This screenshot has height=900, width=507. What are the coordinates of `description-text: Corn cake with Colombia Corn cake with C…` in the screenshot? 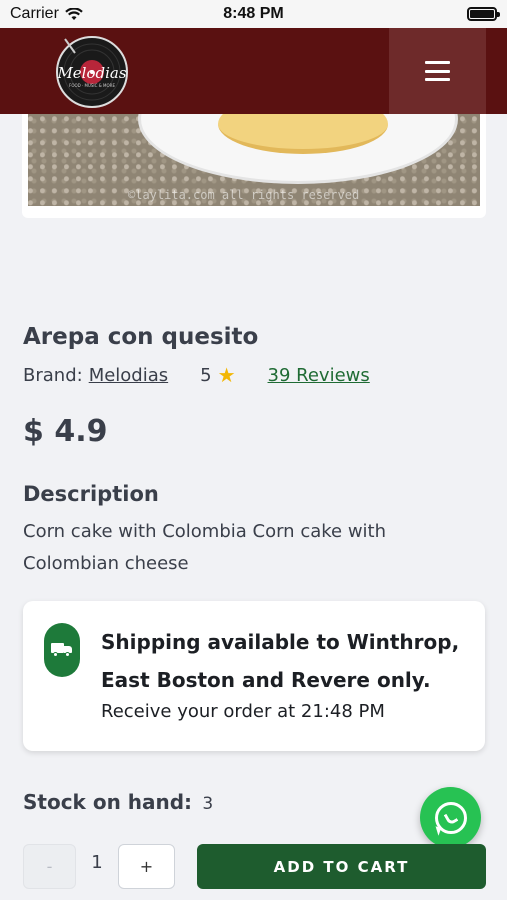 It's located at (205, 547).